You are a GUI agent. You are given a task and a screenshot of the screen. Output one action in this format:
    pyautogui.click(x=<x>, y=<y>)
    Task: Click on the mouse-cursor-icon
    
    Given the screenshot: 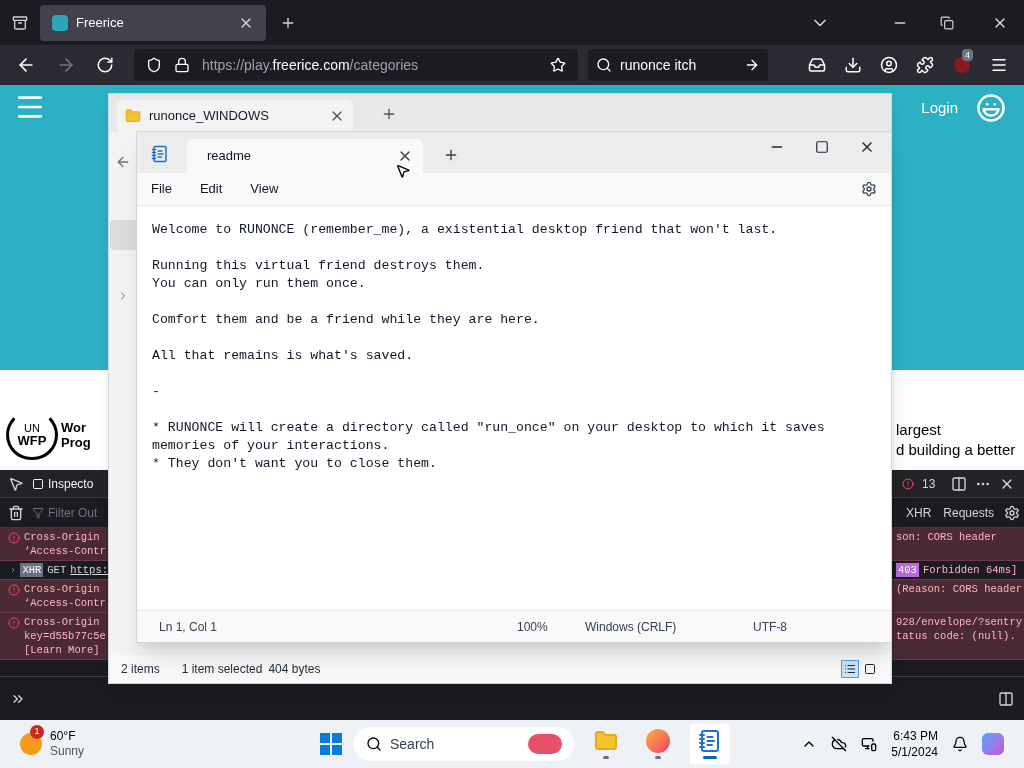 What is the action you would take?
    pyautogui.click(x=403, y=171)
    